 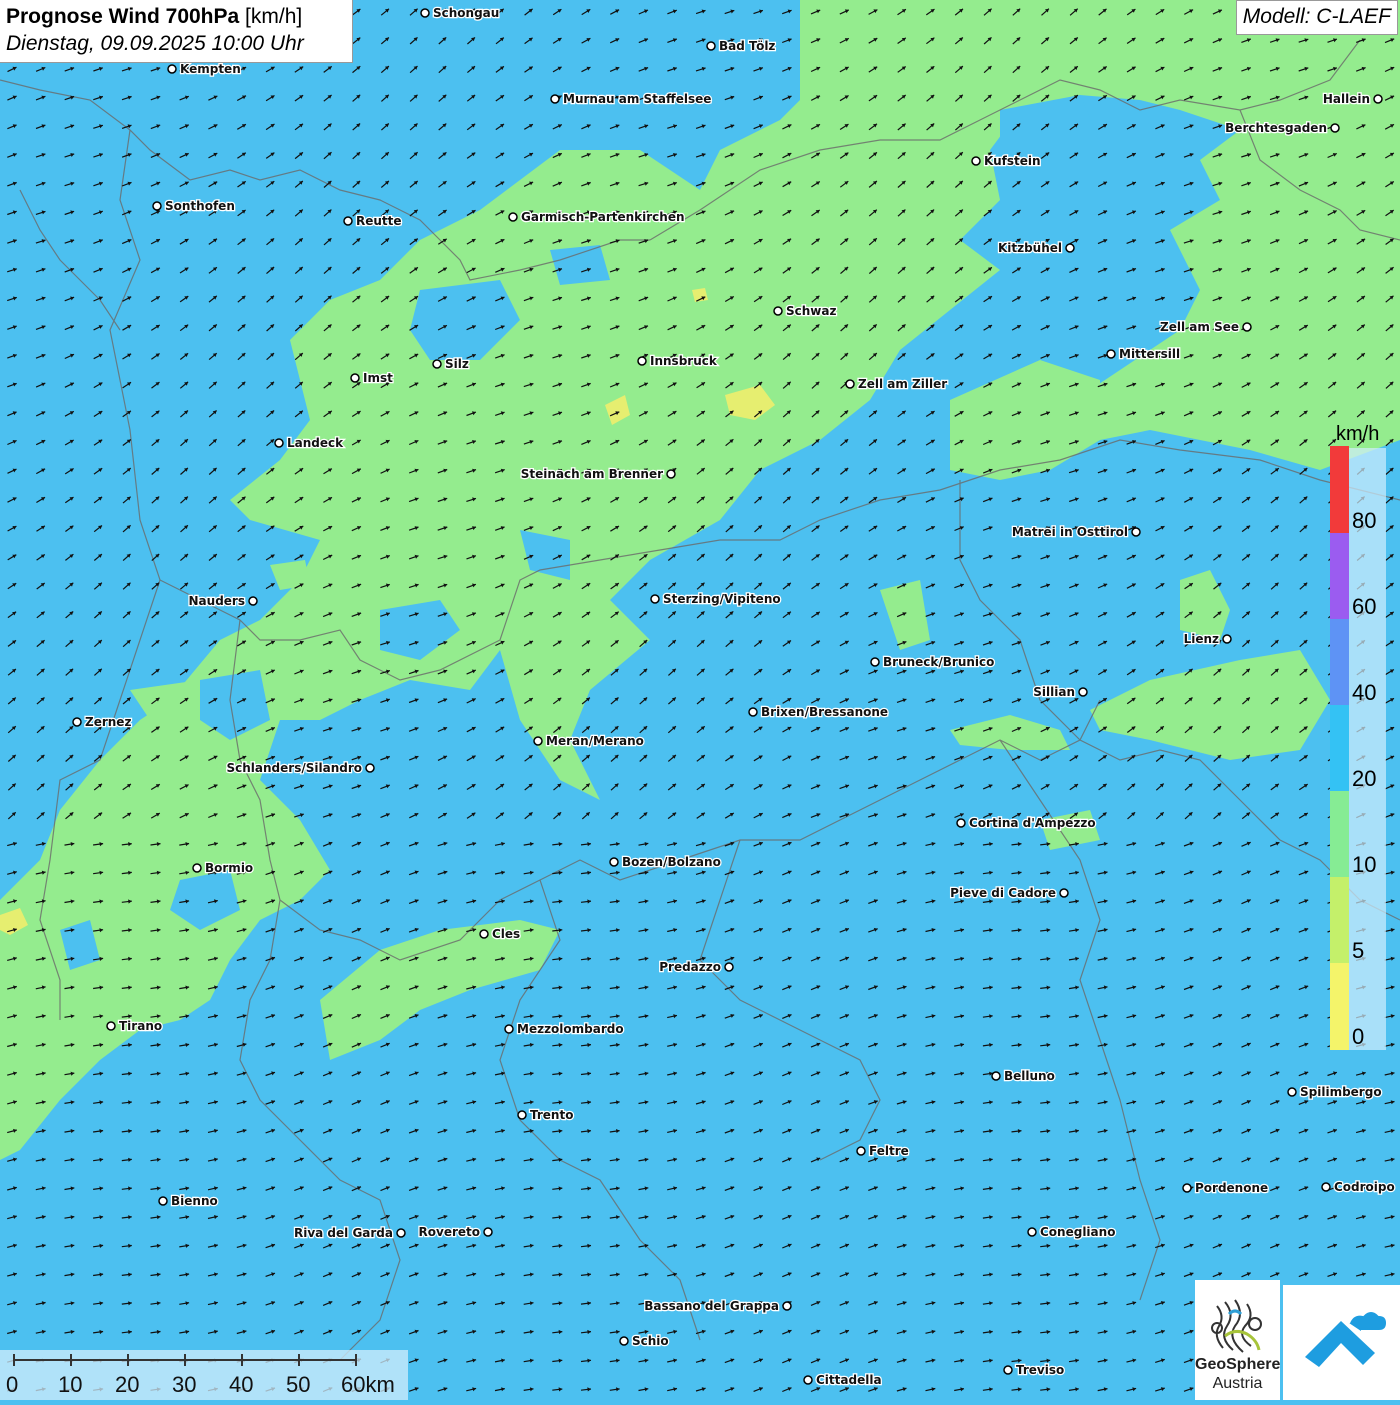 I want to click on geosphere-logo: GeoSphere Austria, so click(x=1237, y=1340).